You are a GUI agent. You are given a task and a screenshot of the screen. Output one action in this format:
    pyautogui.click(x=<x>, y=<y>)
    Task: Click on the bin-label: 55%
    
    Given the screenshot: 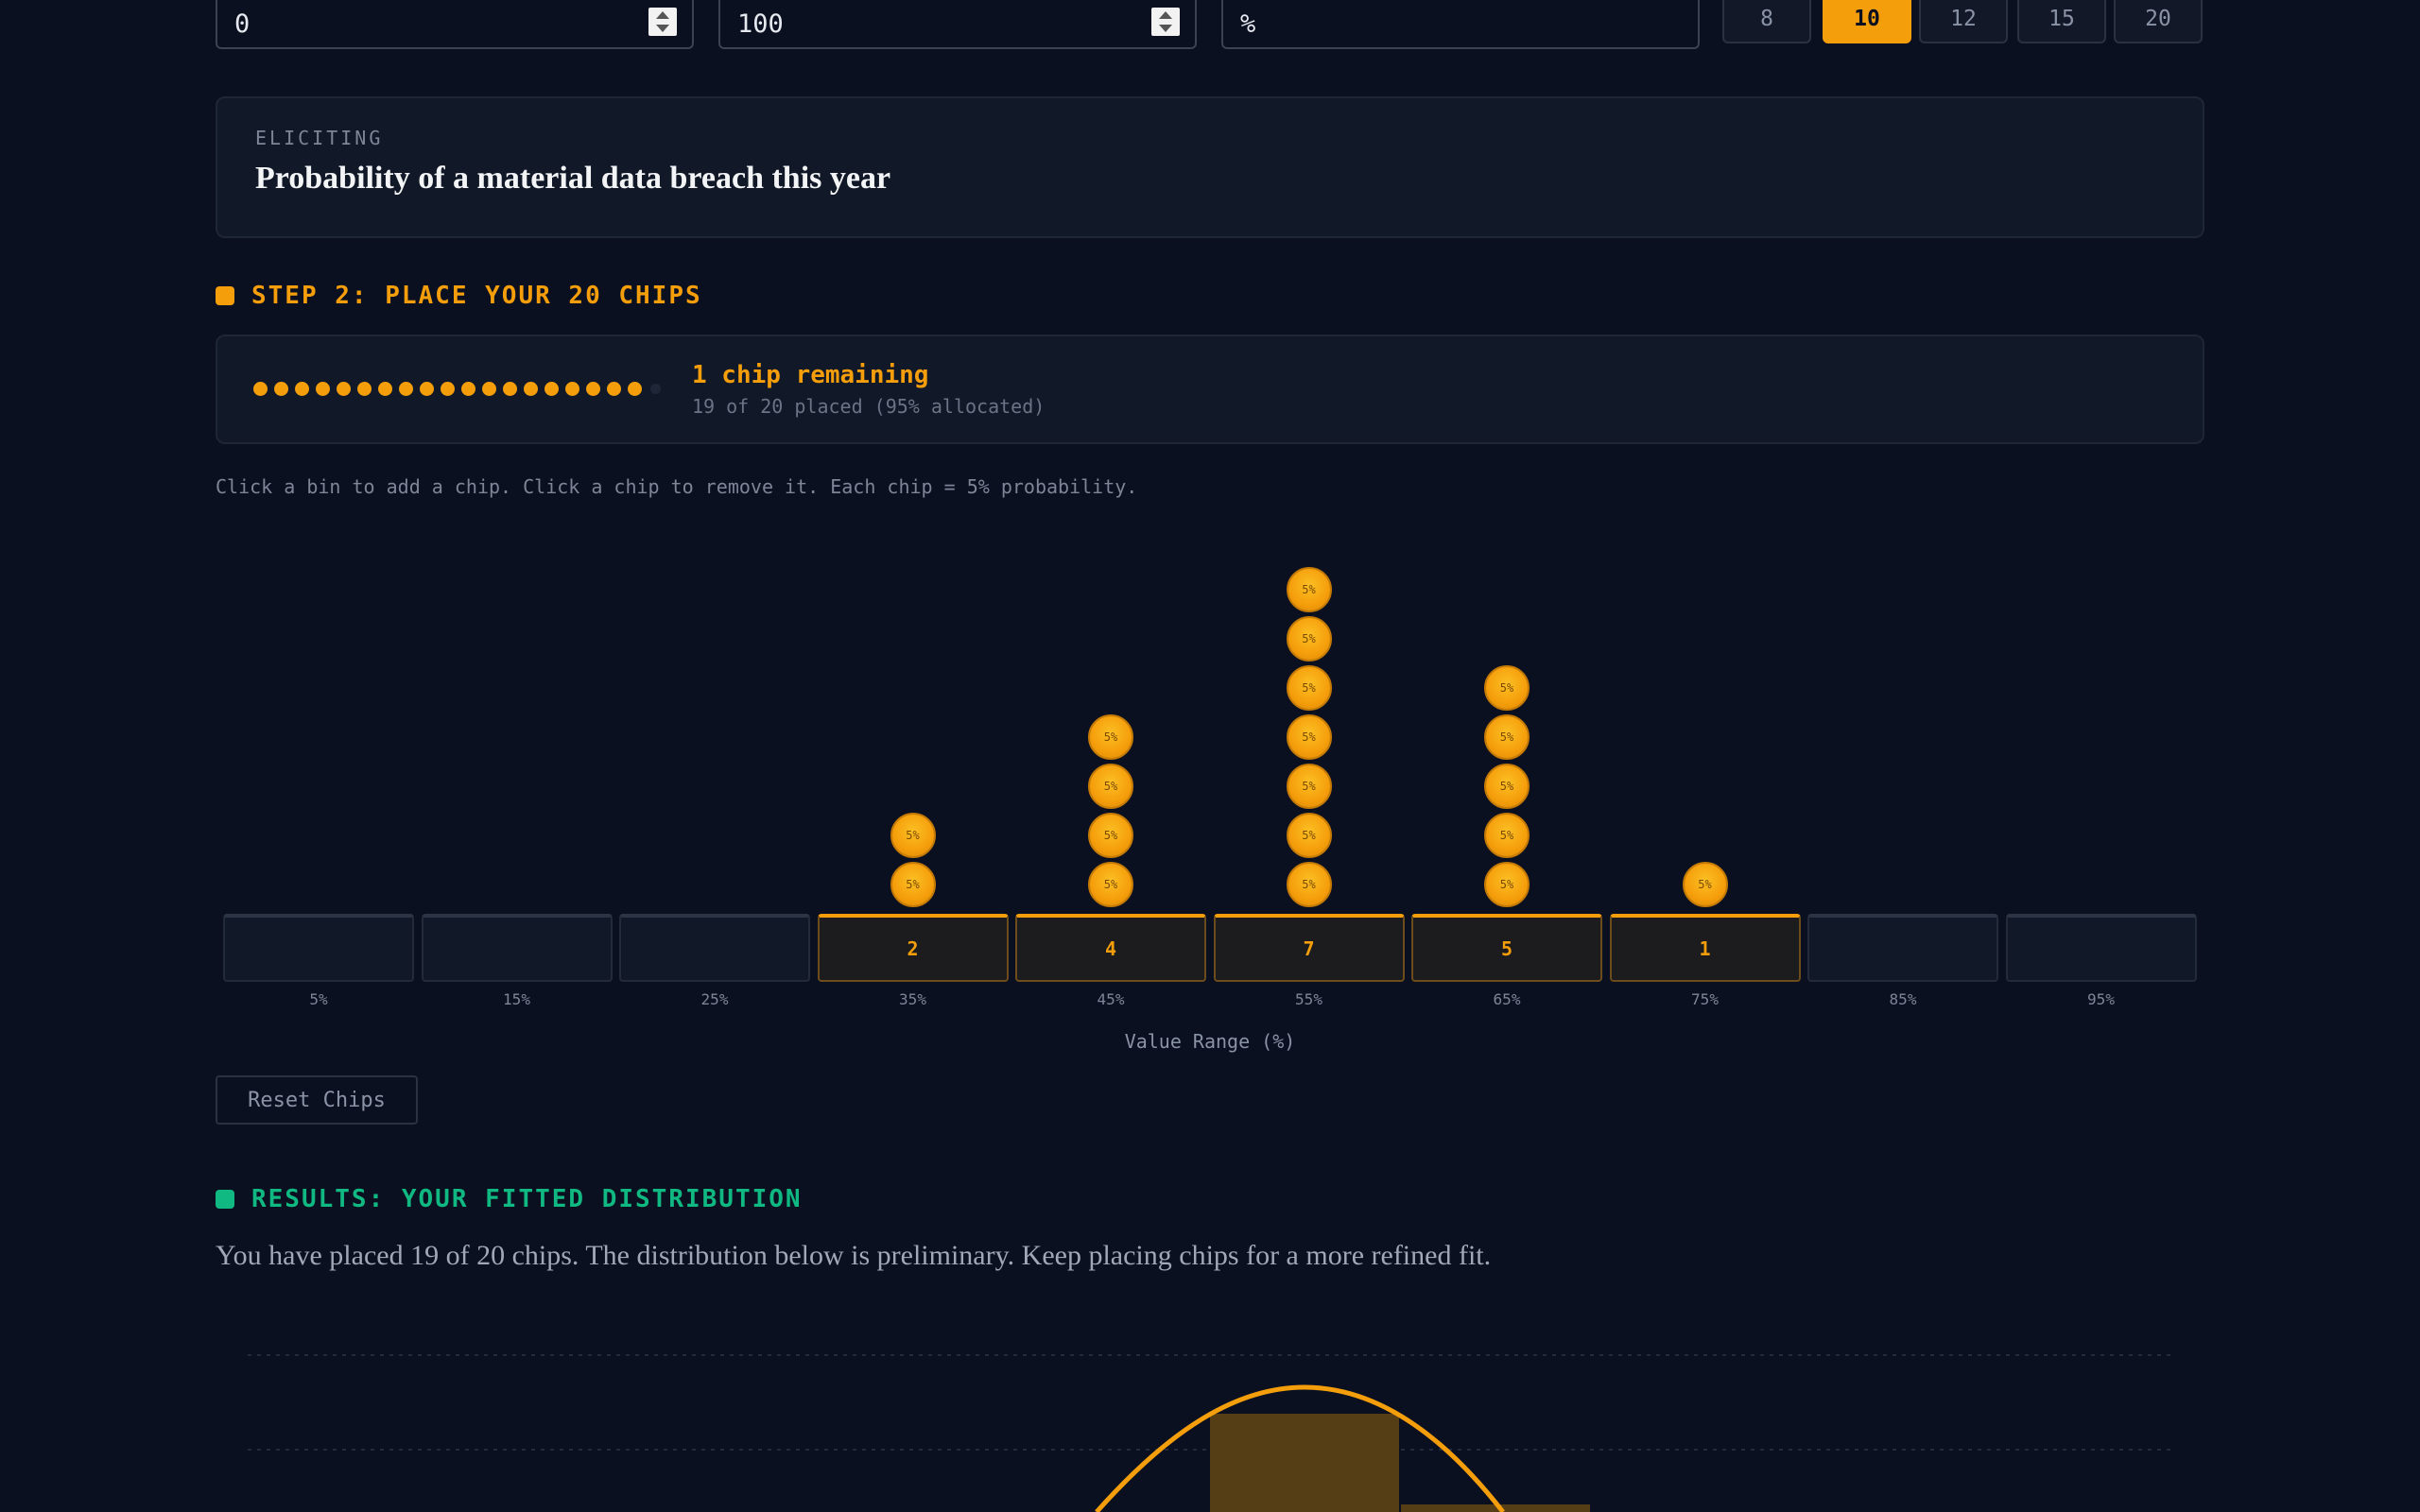 What is the action you would take?
    pyautogui.click(x=1309, y=999)
    